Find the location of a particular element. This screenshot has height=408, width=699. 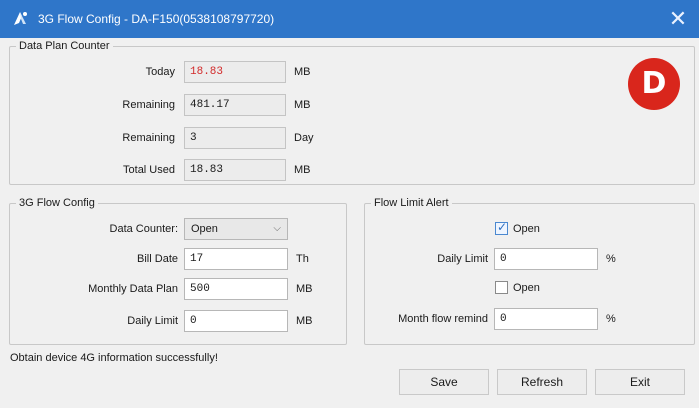

exit-button: Exit is located at coordinates (640, 382).